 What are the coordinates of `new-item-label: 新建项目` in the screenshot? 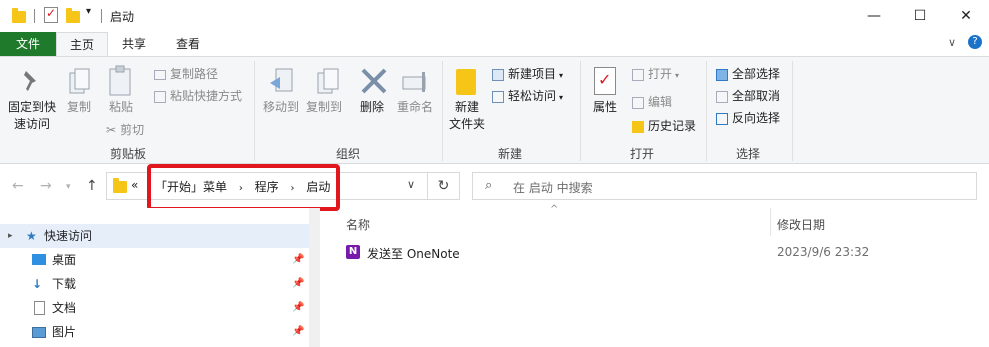 It's located at (532, 74).